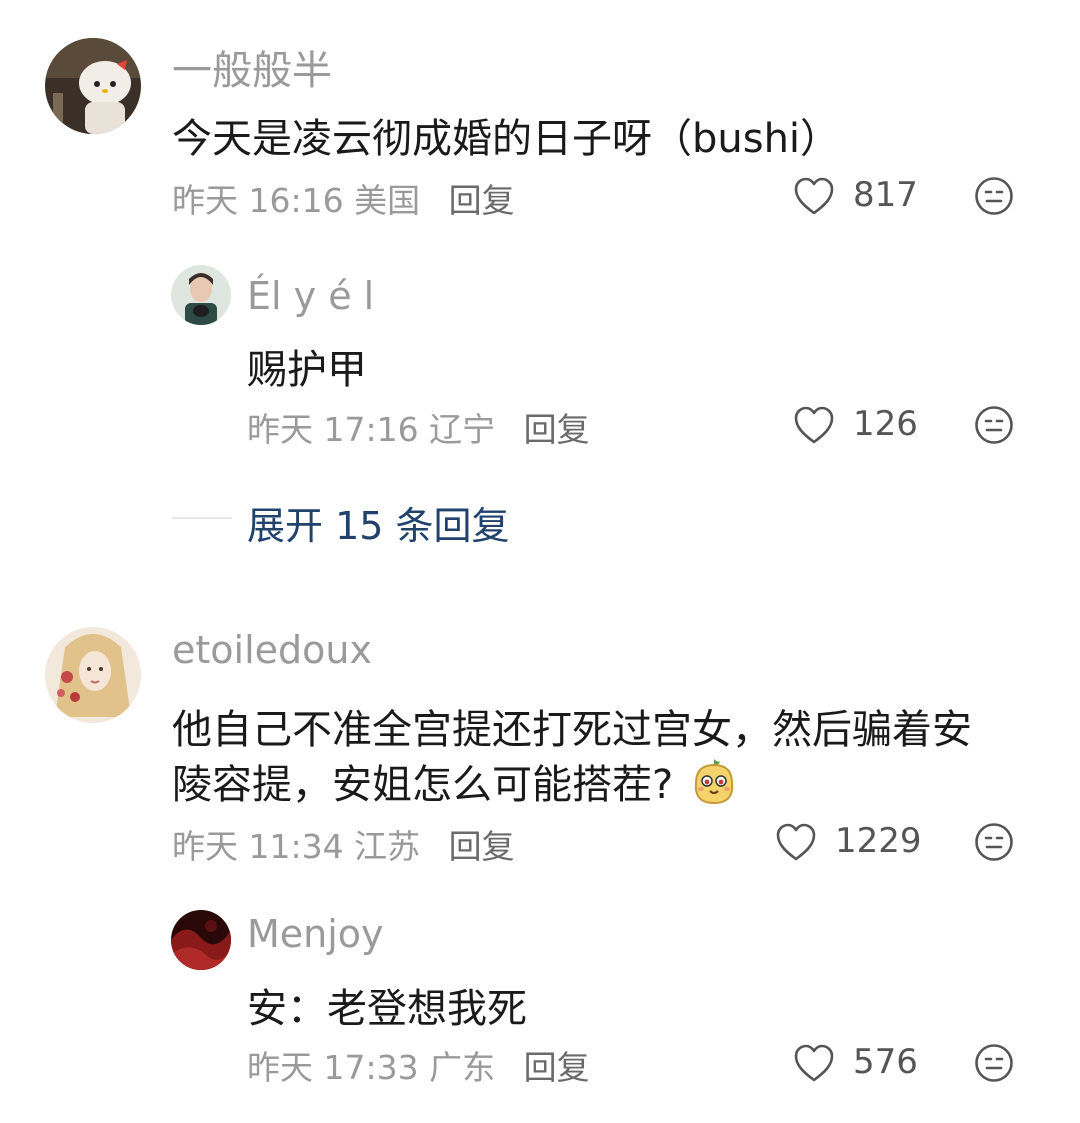 The height and width of the screenshot is (1123, 1080). Describe the element at coordinates (572, 730) in the screenshot. I see `comment-content-line: 他自己不准全宫提还打死过宫女，然后骗着安` at that location.